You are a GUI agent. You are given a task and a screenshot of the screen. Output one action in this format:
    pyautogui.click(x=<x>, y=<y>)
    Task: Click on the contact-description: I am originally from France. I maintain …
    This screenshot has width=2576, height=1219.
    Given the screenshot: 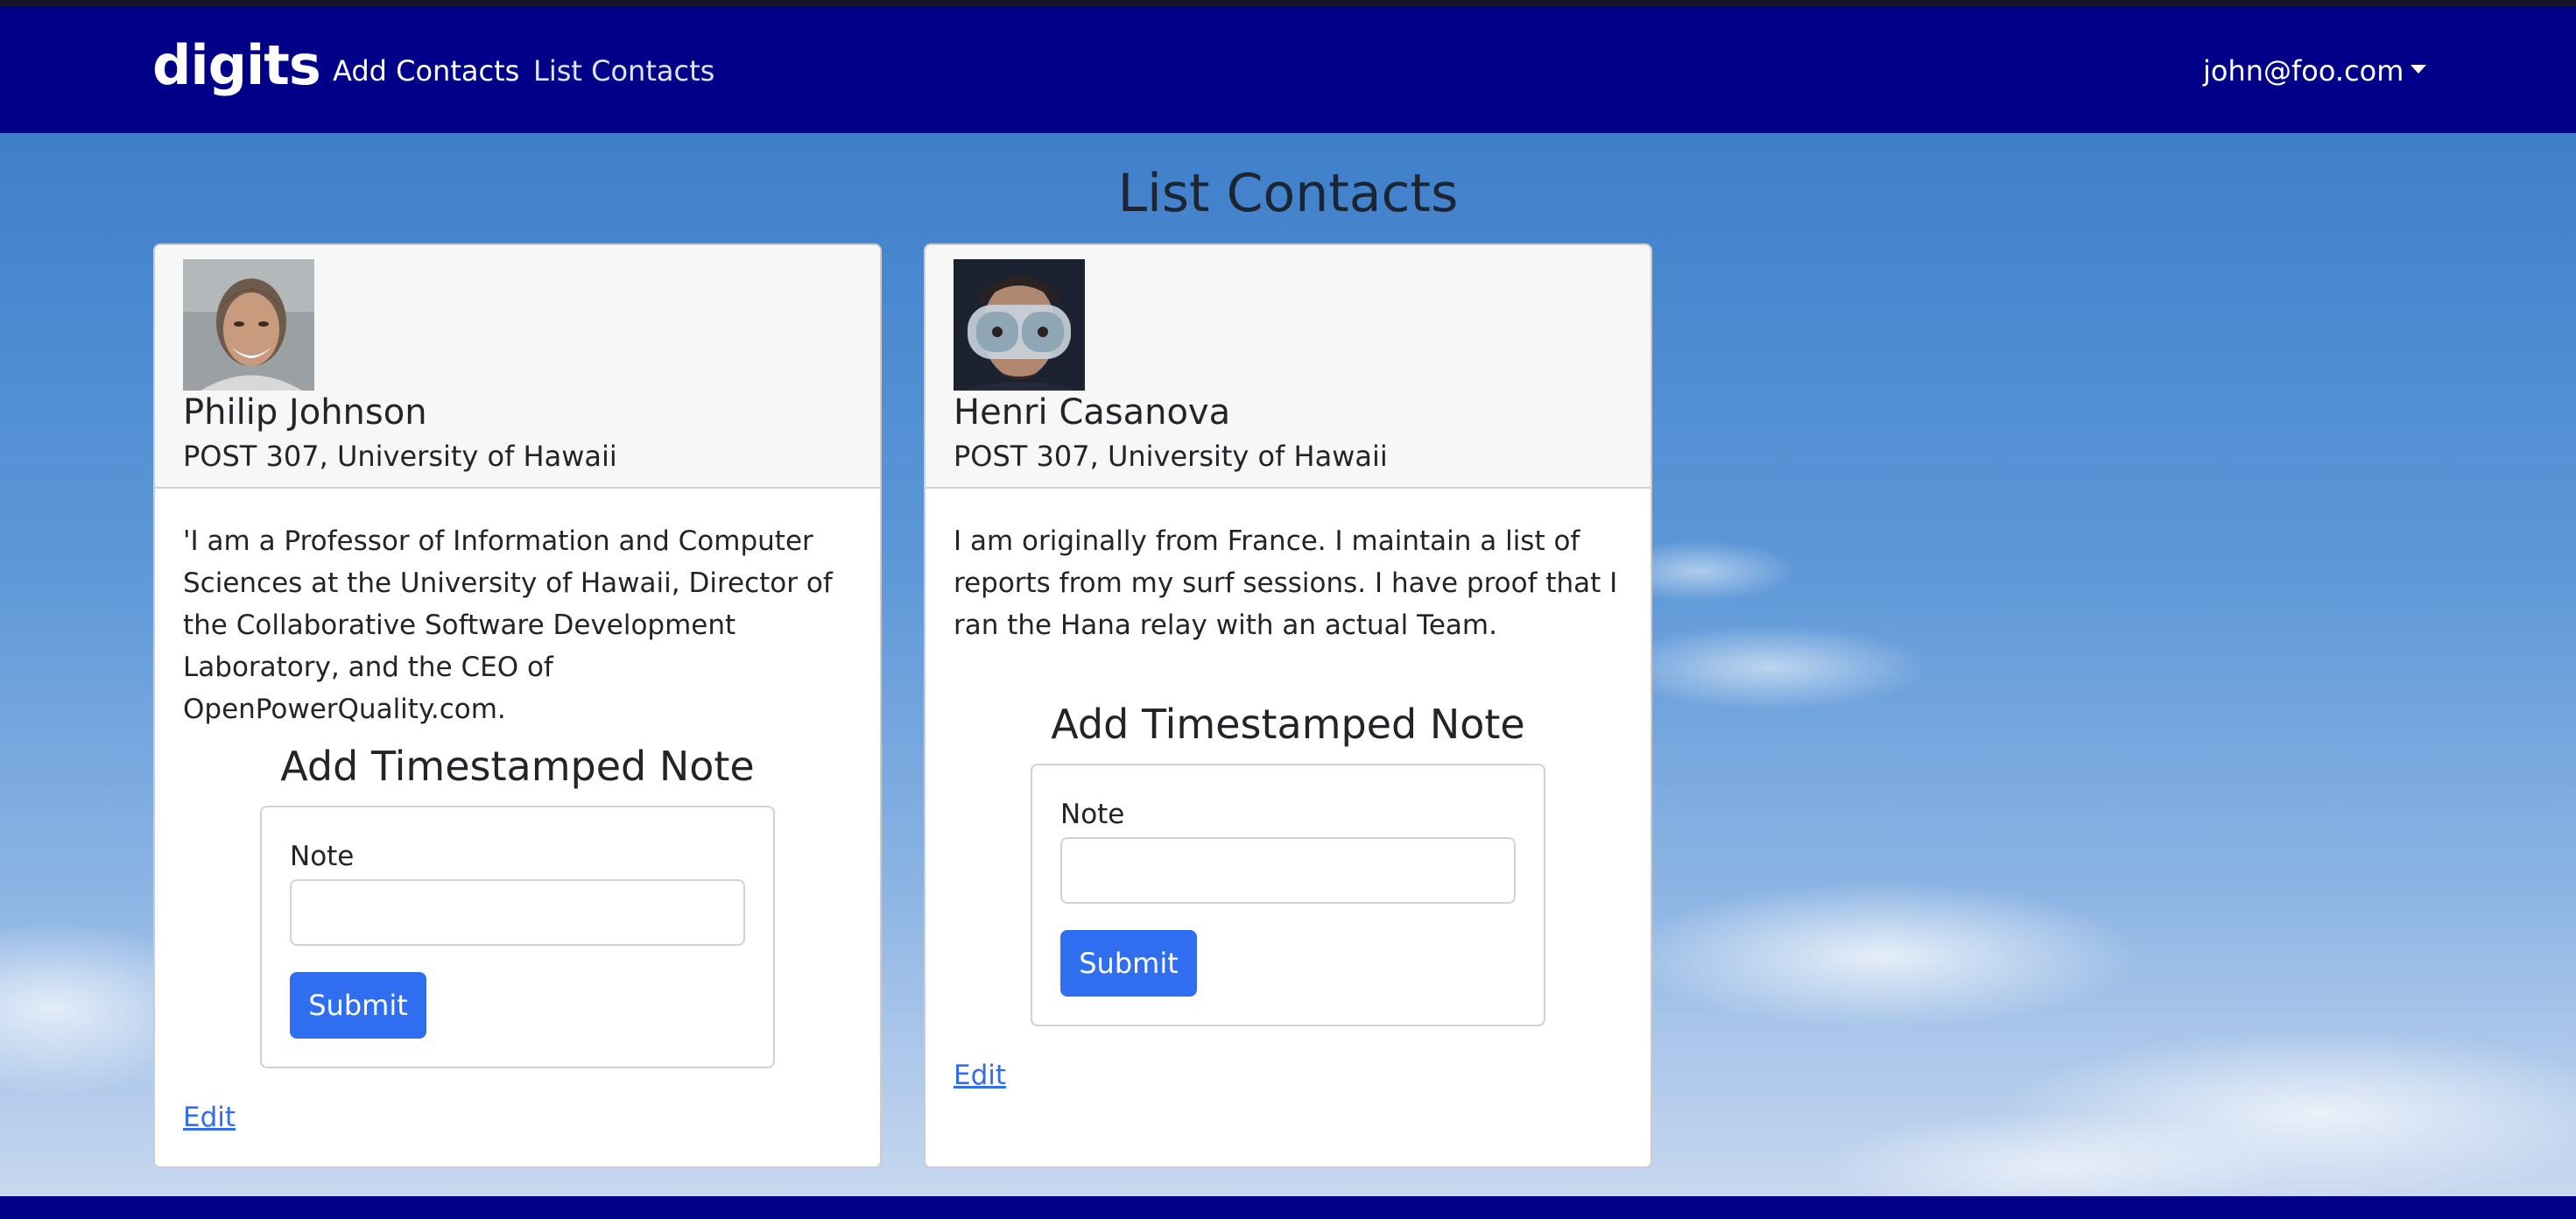 What is the action you would take?
    pyautogui.click(x=1286, y=583)
    